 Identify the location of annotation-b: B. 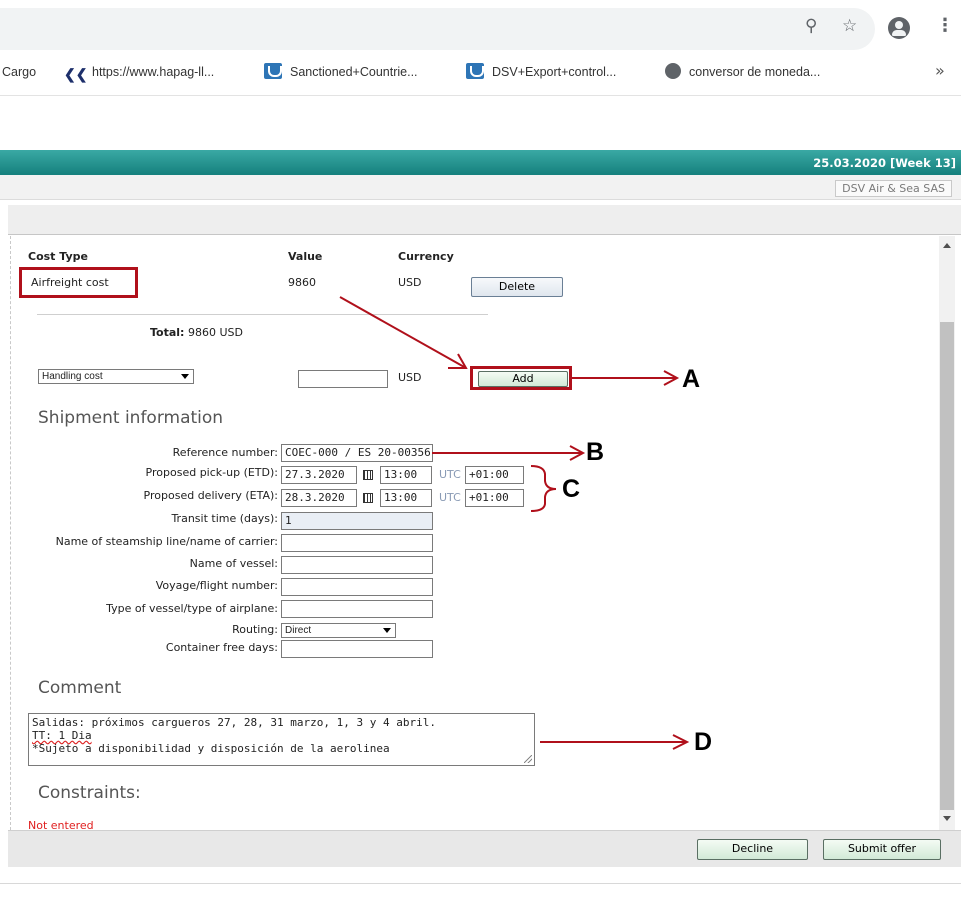
(595, 452).